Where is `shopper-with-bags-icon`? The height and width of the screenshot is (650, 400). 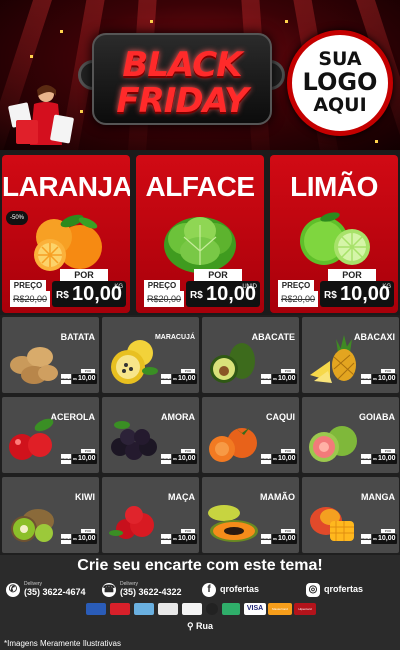 shopper-with-bags-icon is located at coordinates (41, 115).